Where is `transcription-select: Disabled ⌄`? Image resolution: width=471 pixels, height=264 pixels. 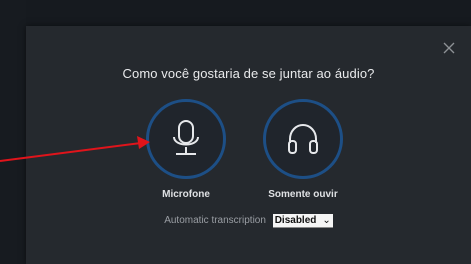 transcription-select: Disabled ⌄ is located at coordinates (302, 221).